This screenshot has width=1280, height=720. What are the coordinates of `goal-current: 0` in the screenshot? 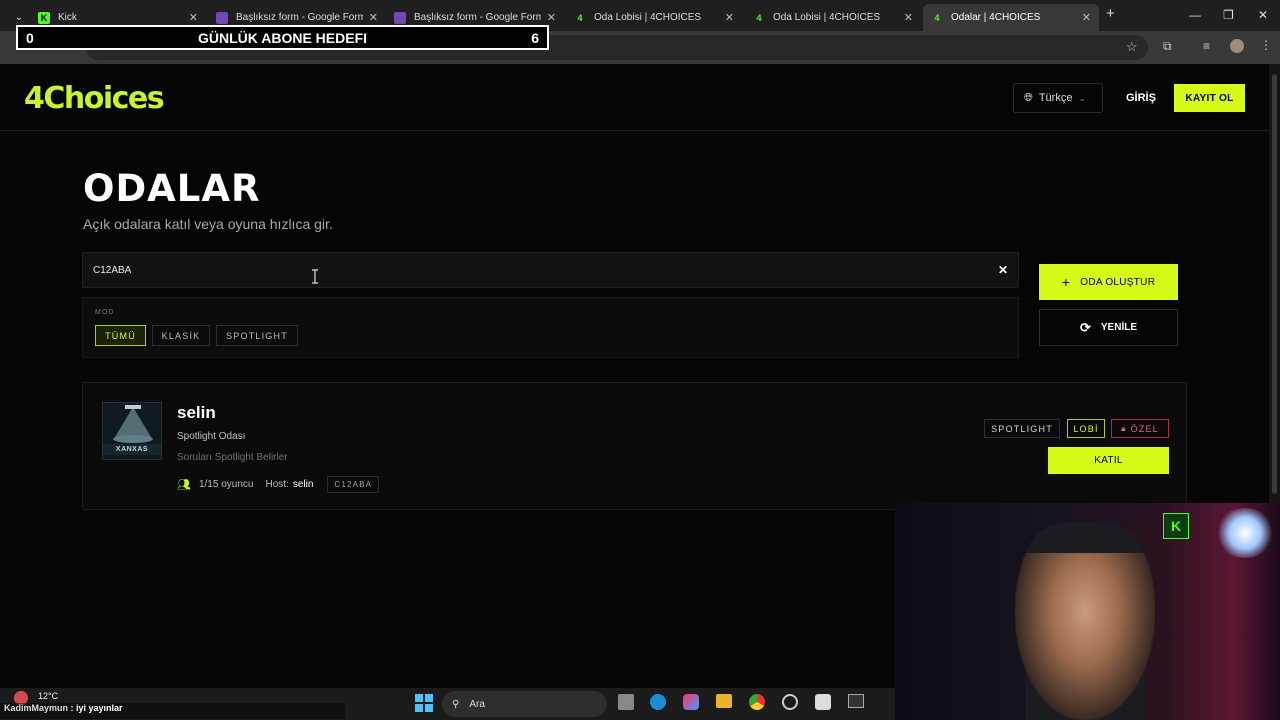 It's located at (30, 37).